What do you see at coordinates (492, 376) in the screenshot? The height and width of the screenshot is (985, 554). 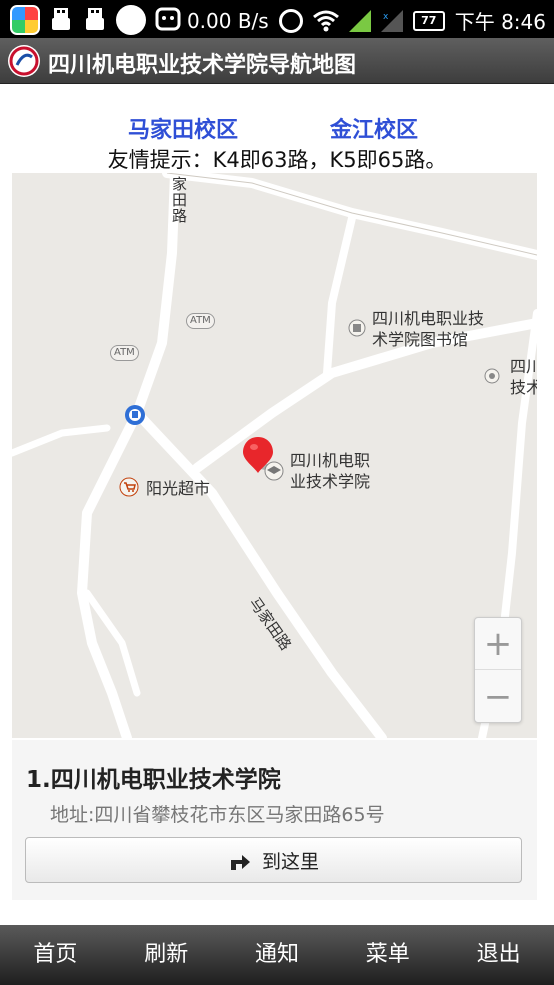 I see `poi-dot-icon` at bounding box center [492, 376].